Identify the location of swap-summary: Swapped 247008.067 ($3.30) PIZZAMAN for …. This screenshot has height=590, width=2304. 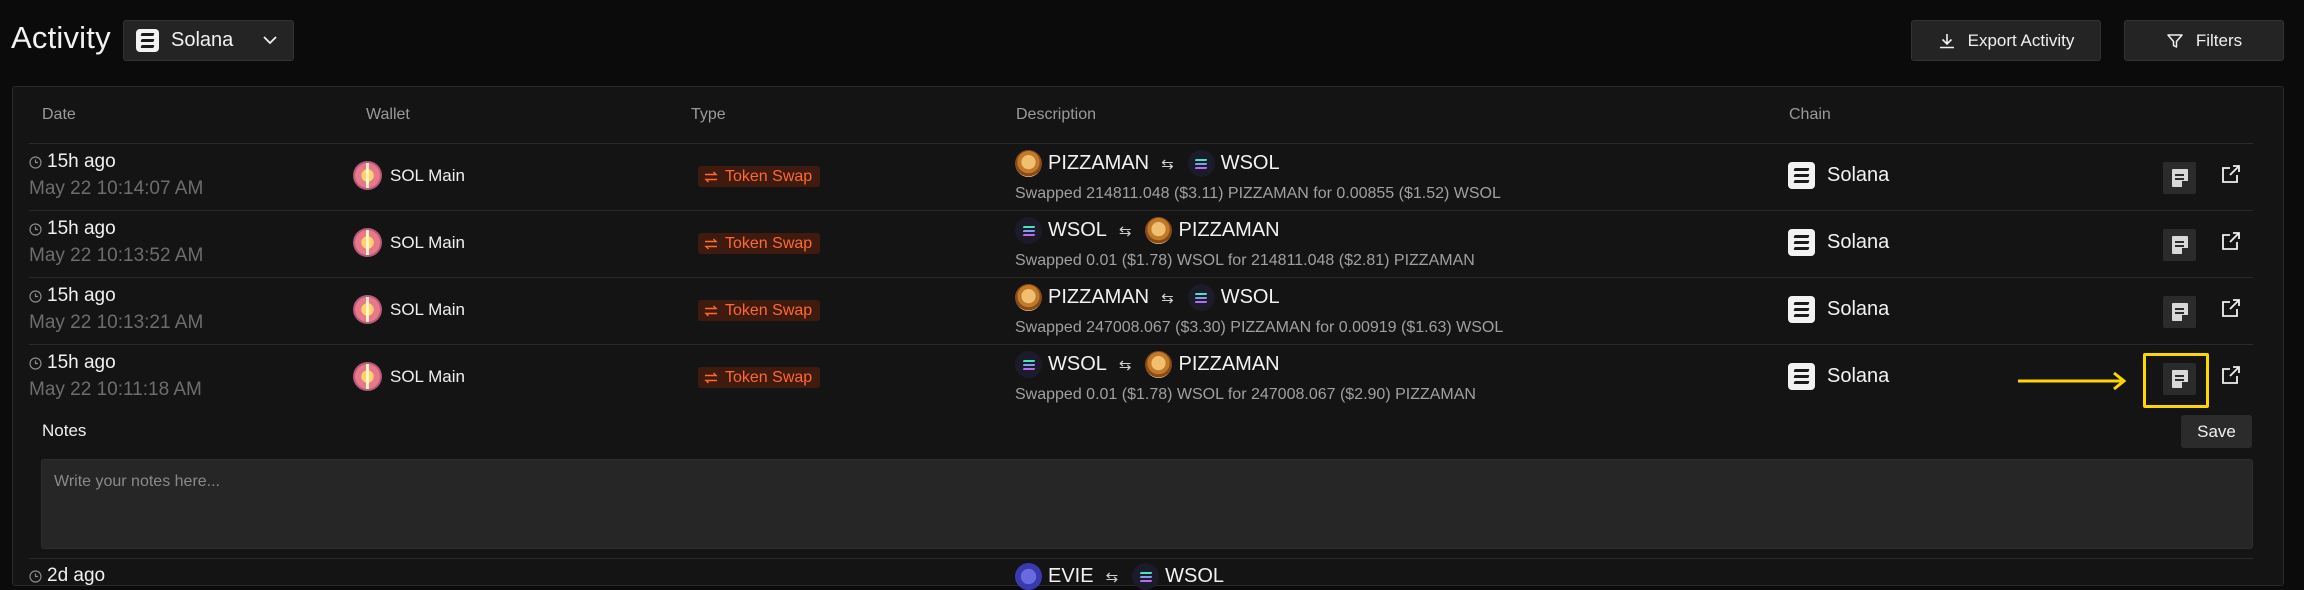
(1259, 327).